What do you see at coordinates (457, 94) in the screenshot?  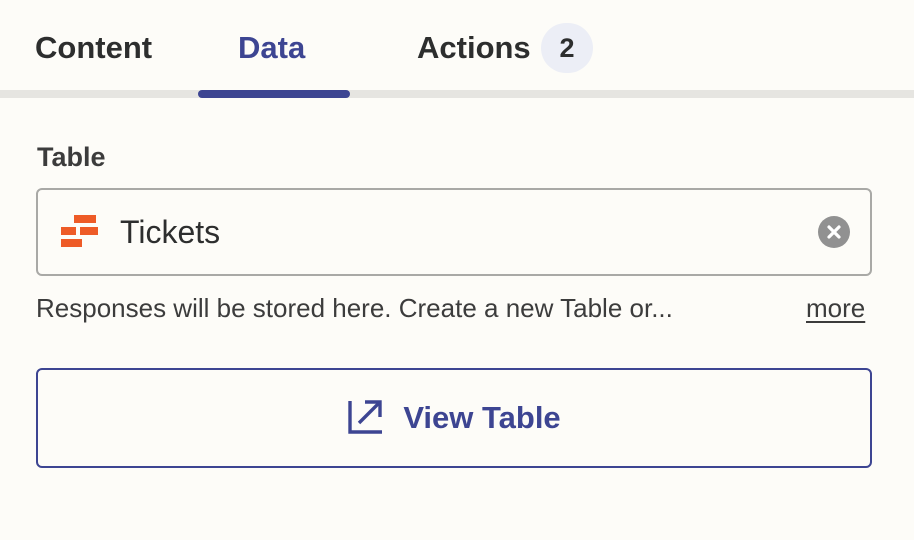 I see `tab-bar-divider` at bounding box center [457, 94].